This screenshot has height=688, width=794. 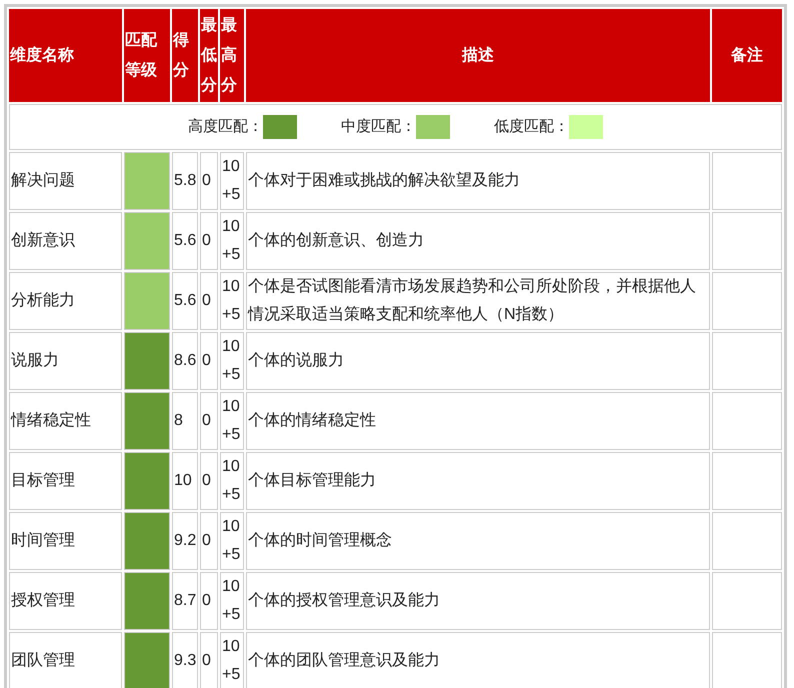 What do you see at coordinates (65, 241) in the screenshot?
I see `table-cell: 创新意识` at bounding box center [65, 241].